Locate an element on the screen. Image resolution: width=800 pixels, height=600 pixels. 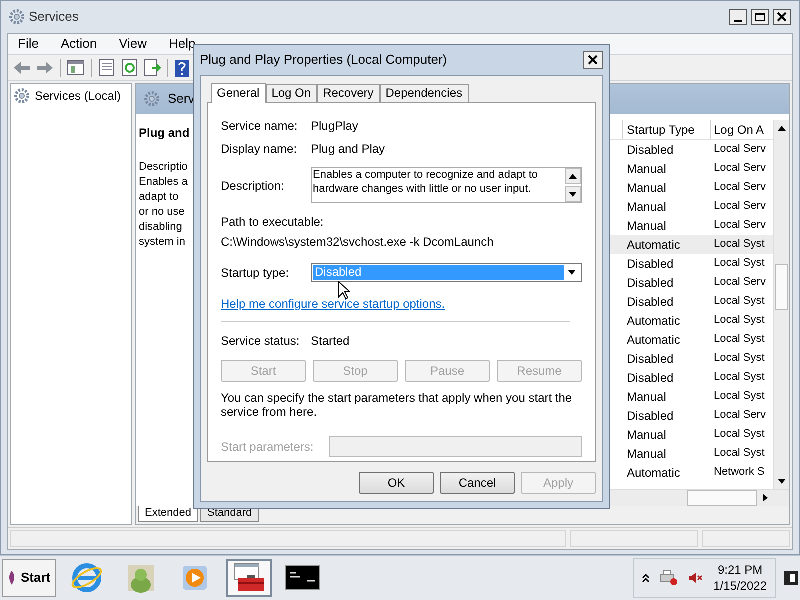
tree-item: Services (Local) is located at coordinates (78, 96).